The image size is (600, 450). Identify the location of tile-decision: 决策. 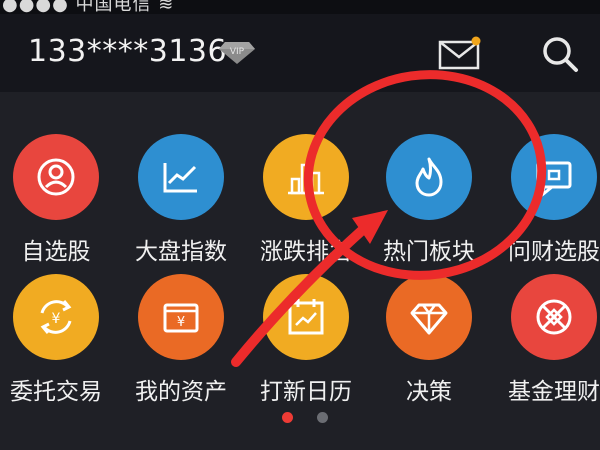
(429, 344).